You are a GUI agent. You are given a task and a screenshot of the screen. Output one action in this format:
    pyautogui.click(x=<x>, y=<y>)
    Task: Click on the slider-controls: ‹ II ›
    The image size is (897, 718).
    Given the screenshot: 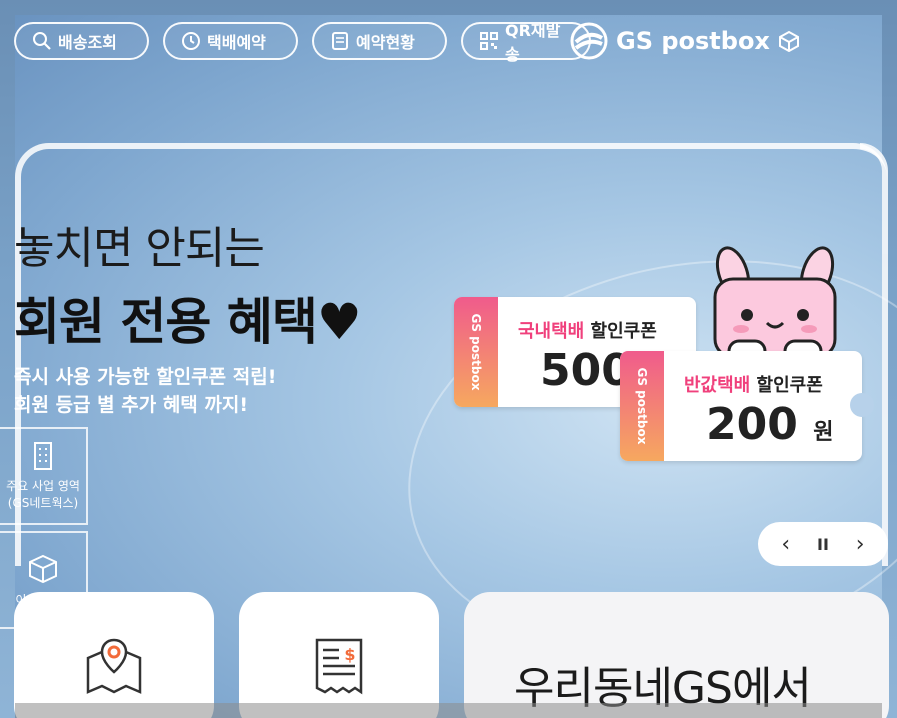 What is the action you would take?
    pyautogui.click(x=823, y=544)
    